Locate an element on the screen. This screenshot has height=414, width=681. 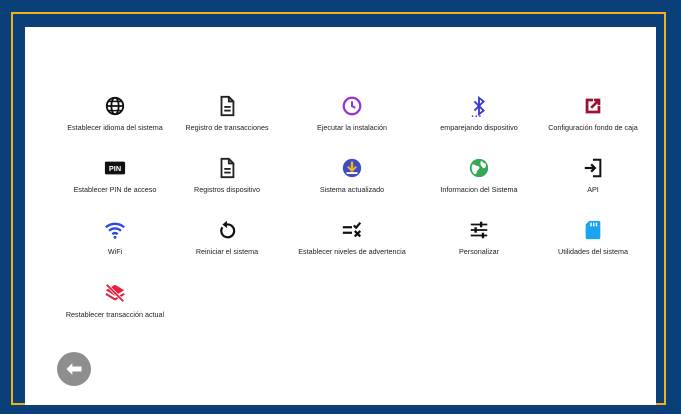
tile-api: API is located at coordinates (593, 175).